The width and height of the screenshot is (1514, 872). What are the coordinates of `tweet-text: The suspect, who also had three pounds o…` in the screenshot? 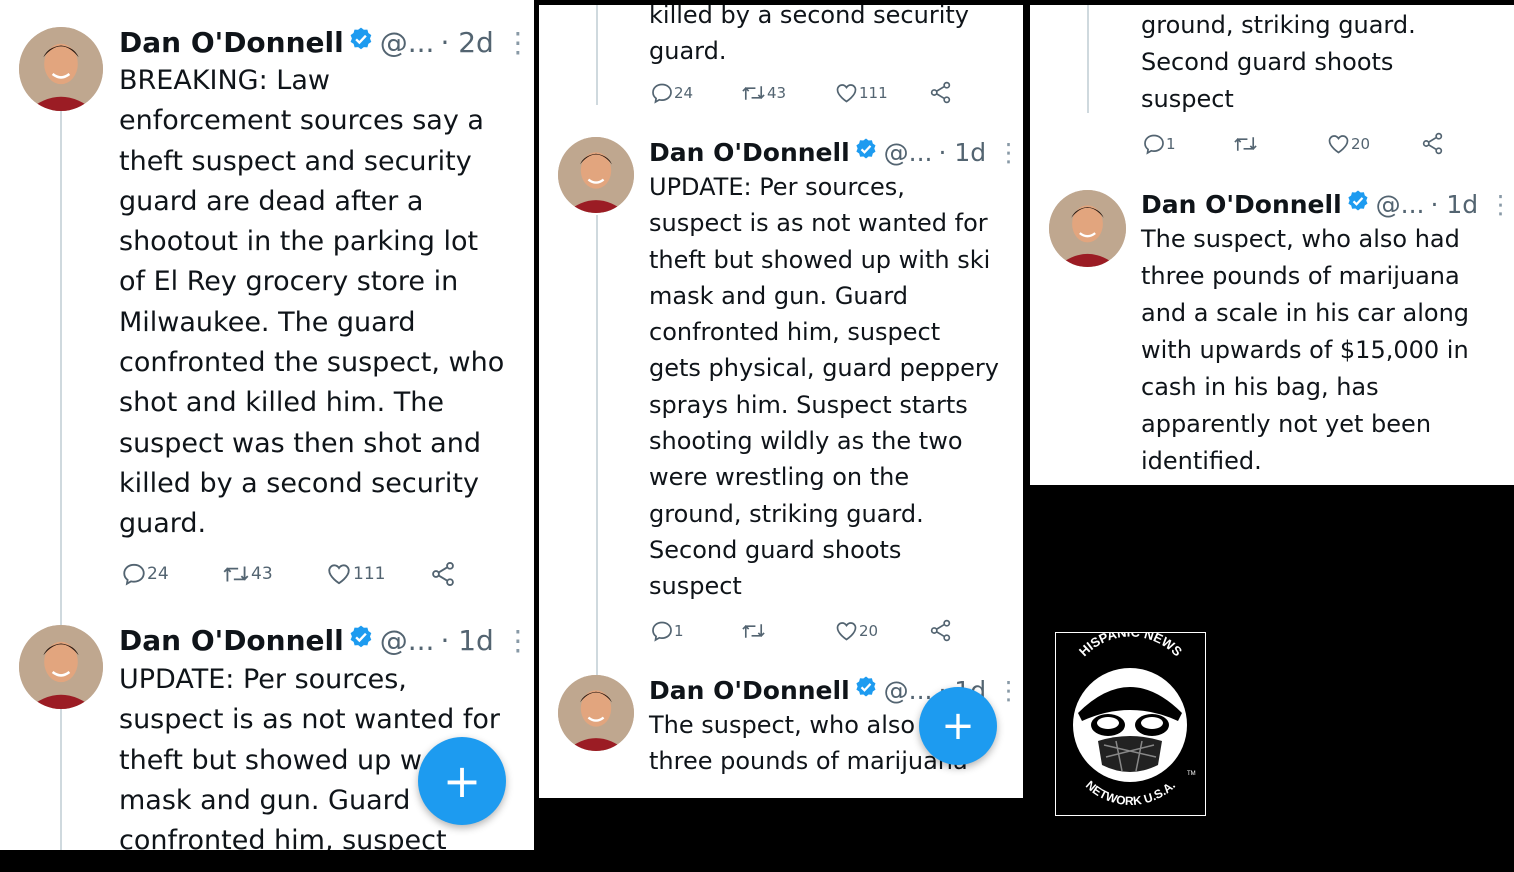 It's located at (1305, 350).